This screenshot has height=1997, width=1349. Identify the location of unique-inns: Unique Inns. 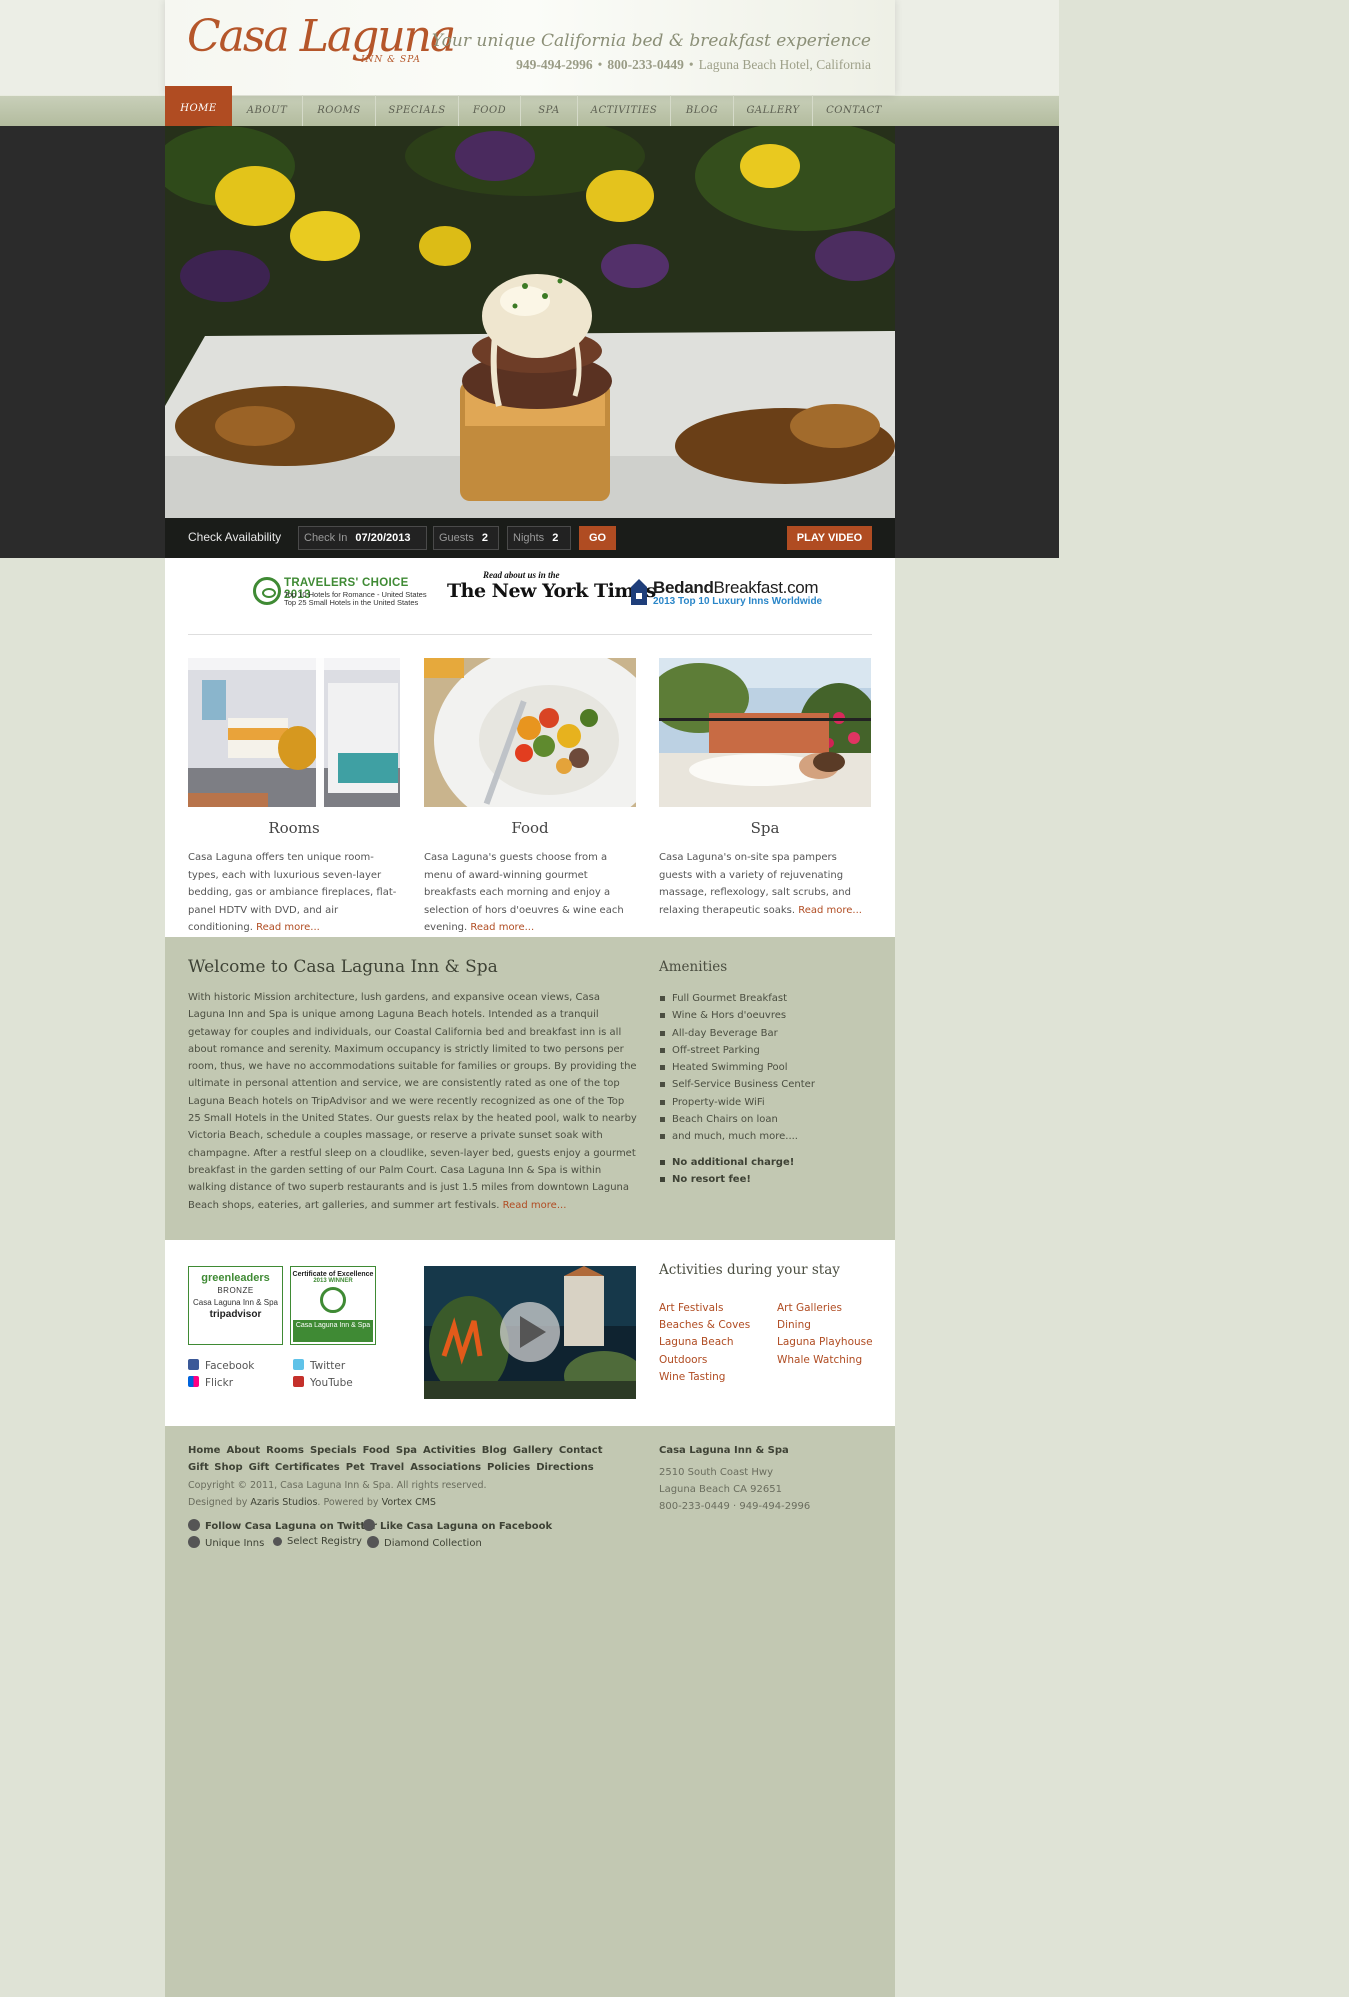
(226, 1542).